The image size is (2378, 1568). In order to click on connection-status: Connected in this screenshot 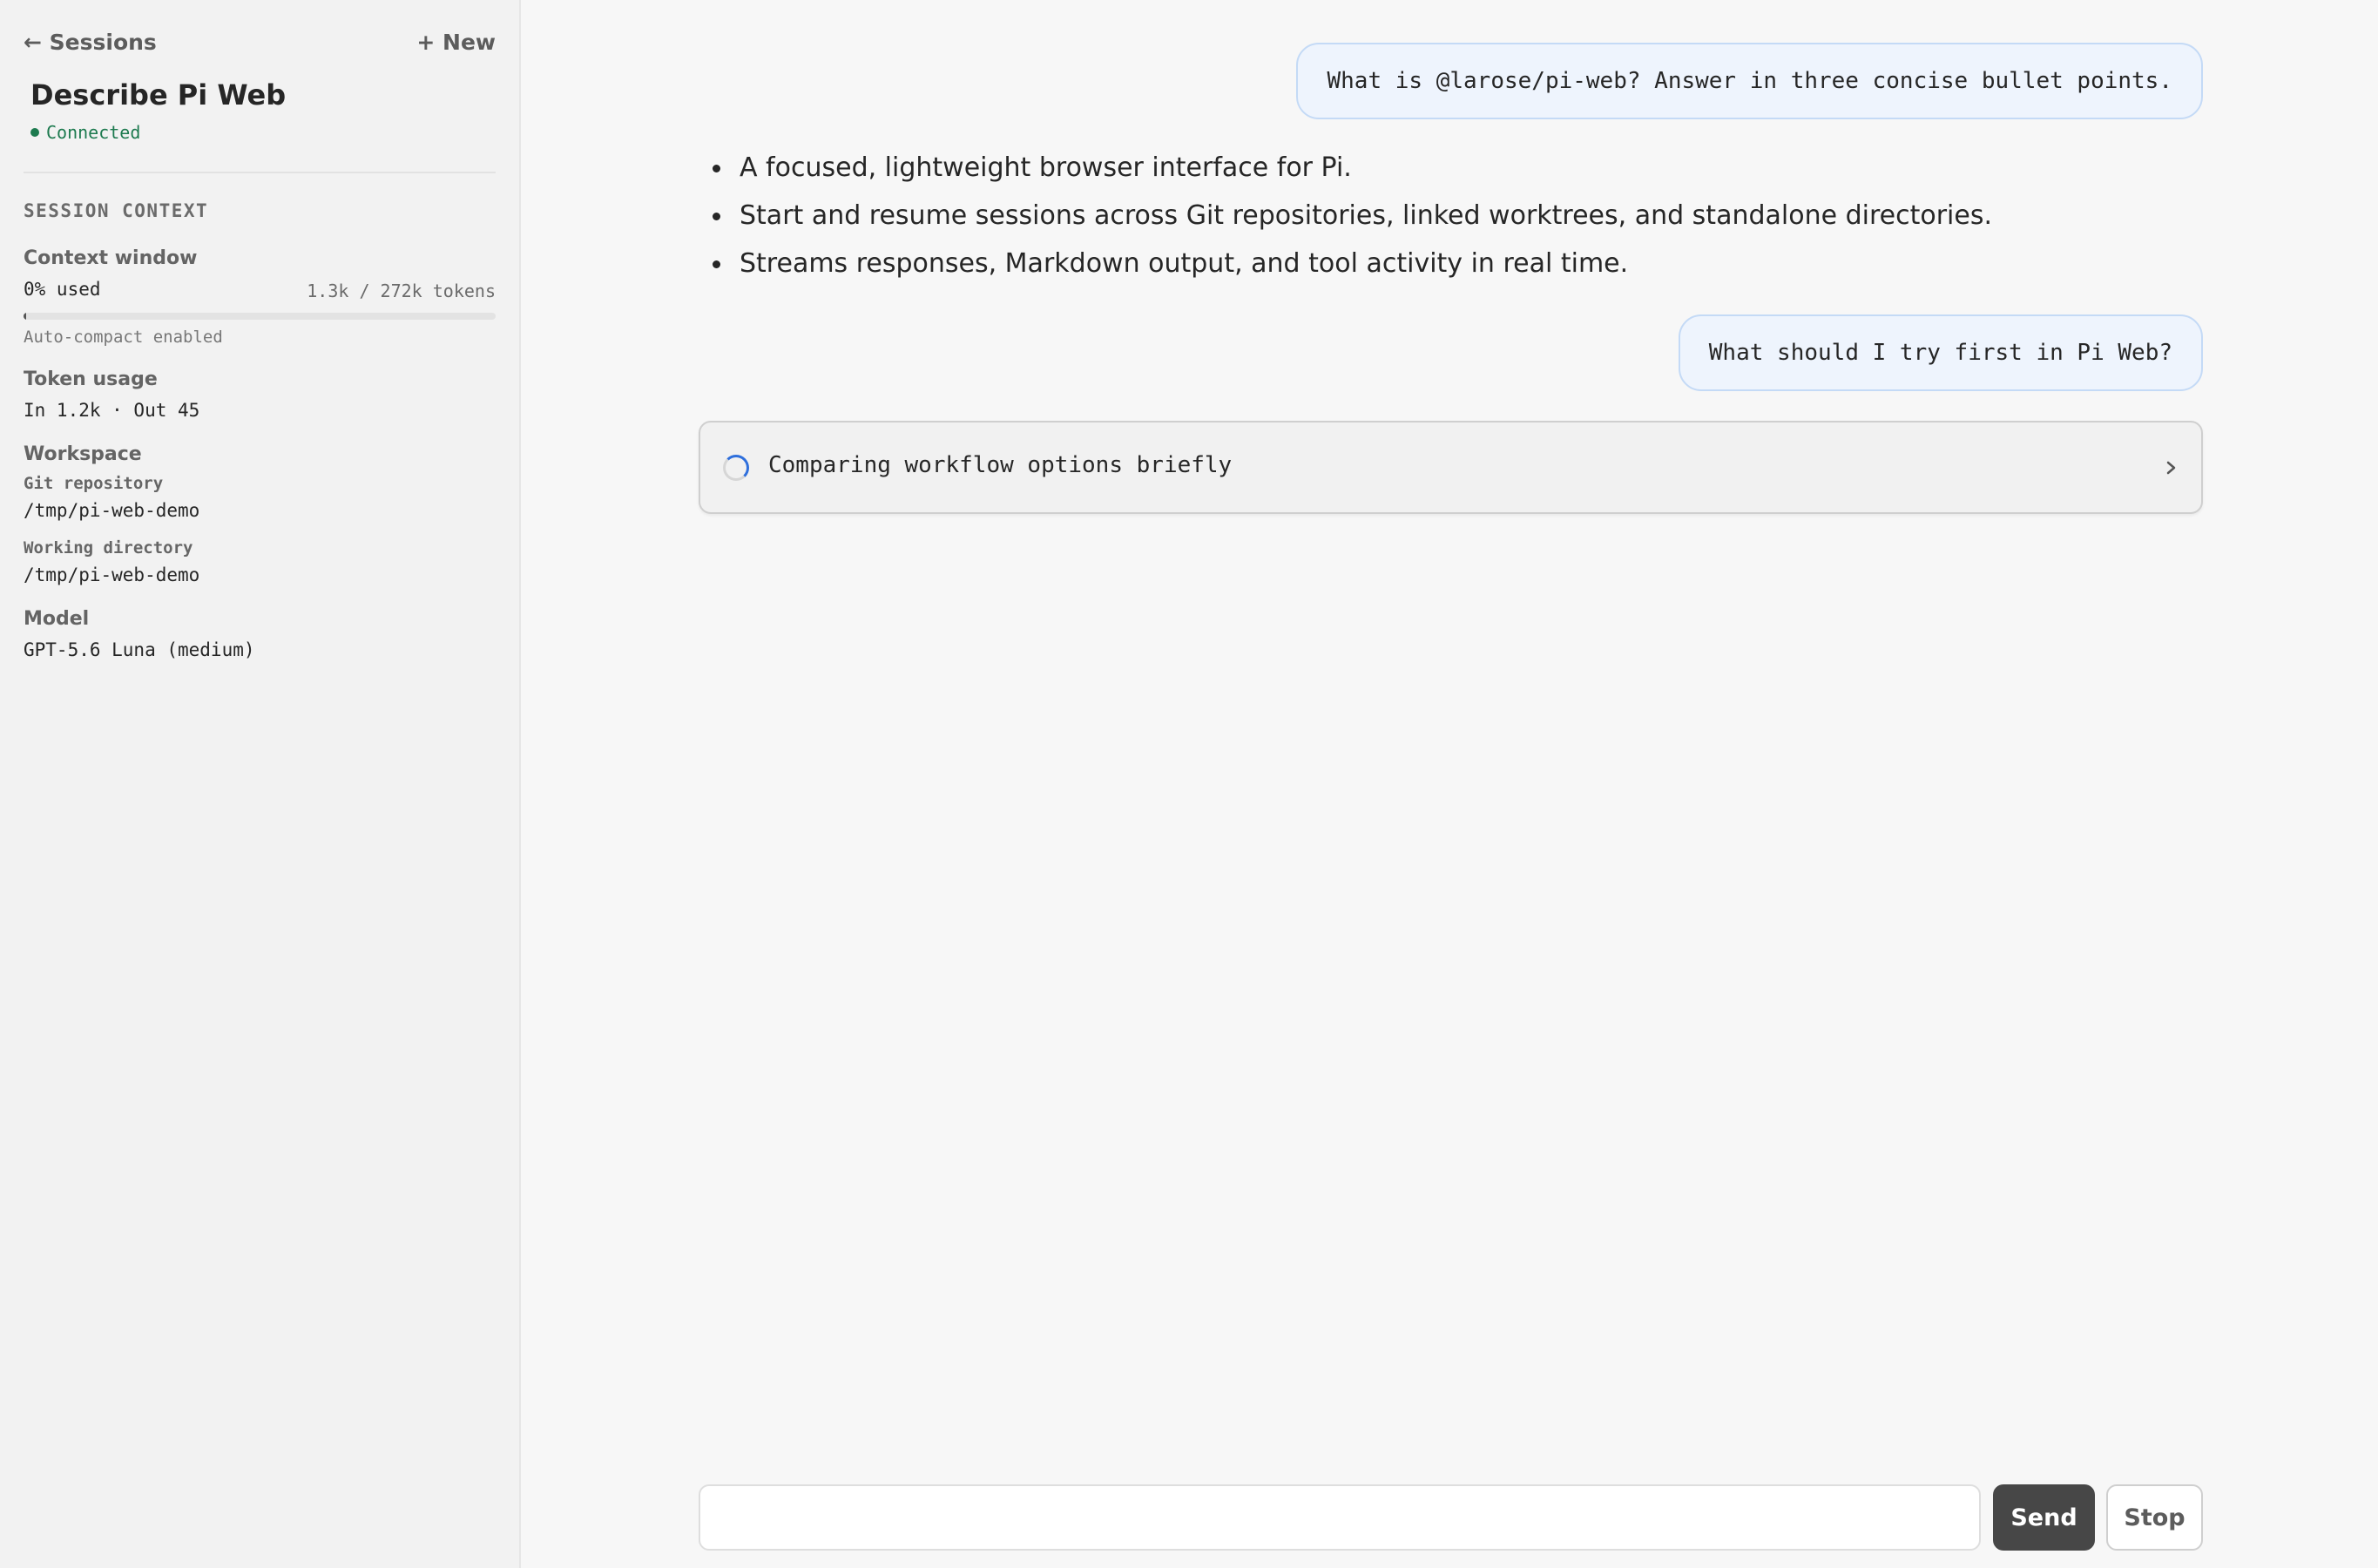, I will do `click(85, 132)`.